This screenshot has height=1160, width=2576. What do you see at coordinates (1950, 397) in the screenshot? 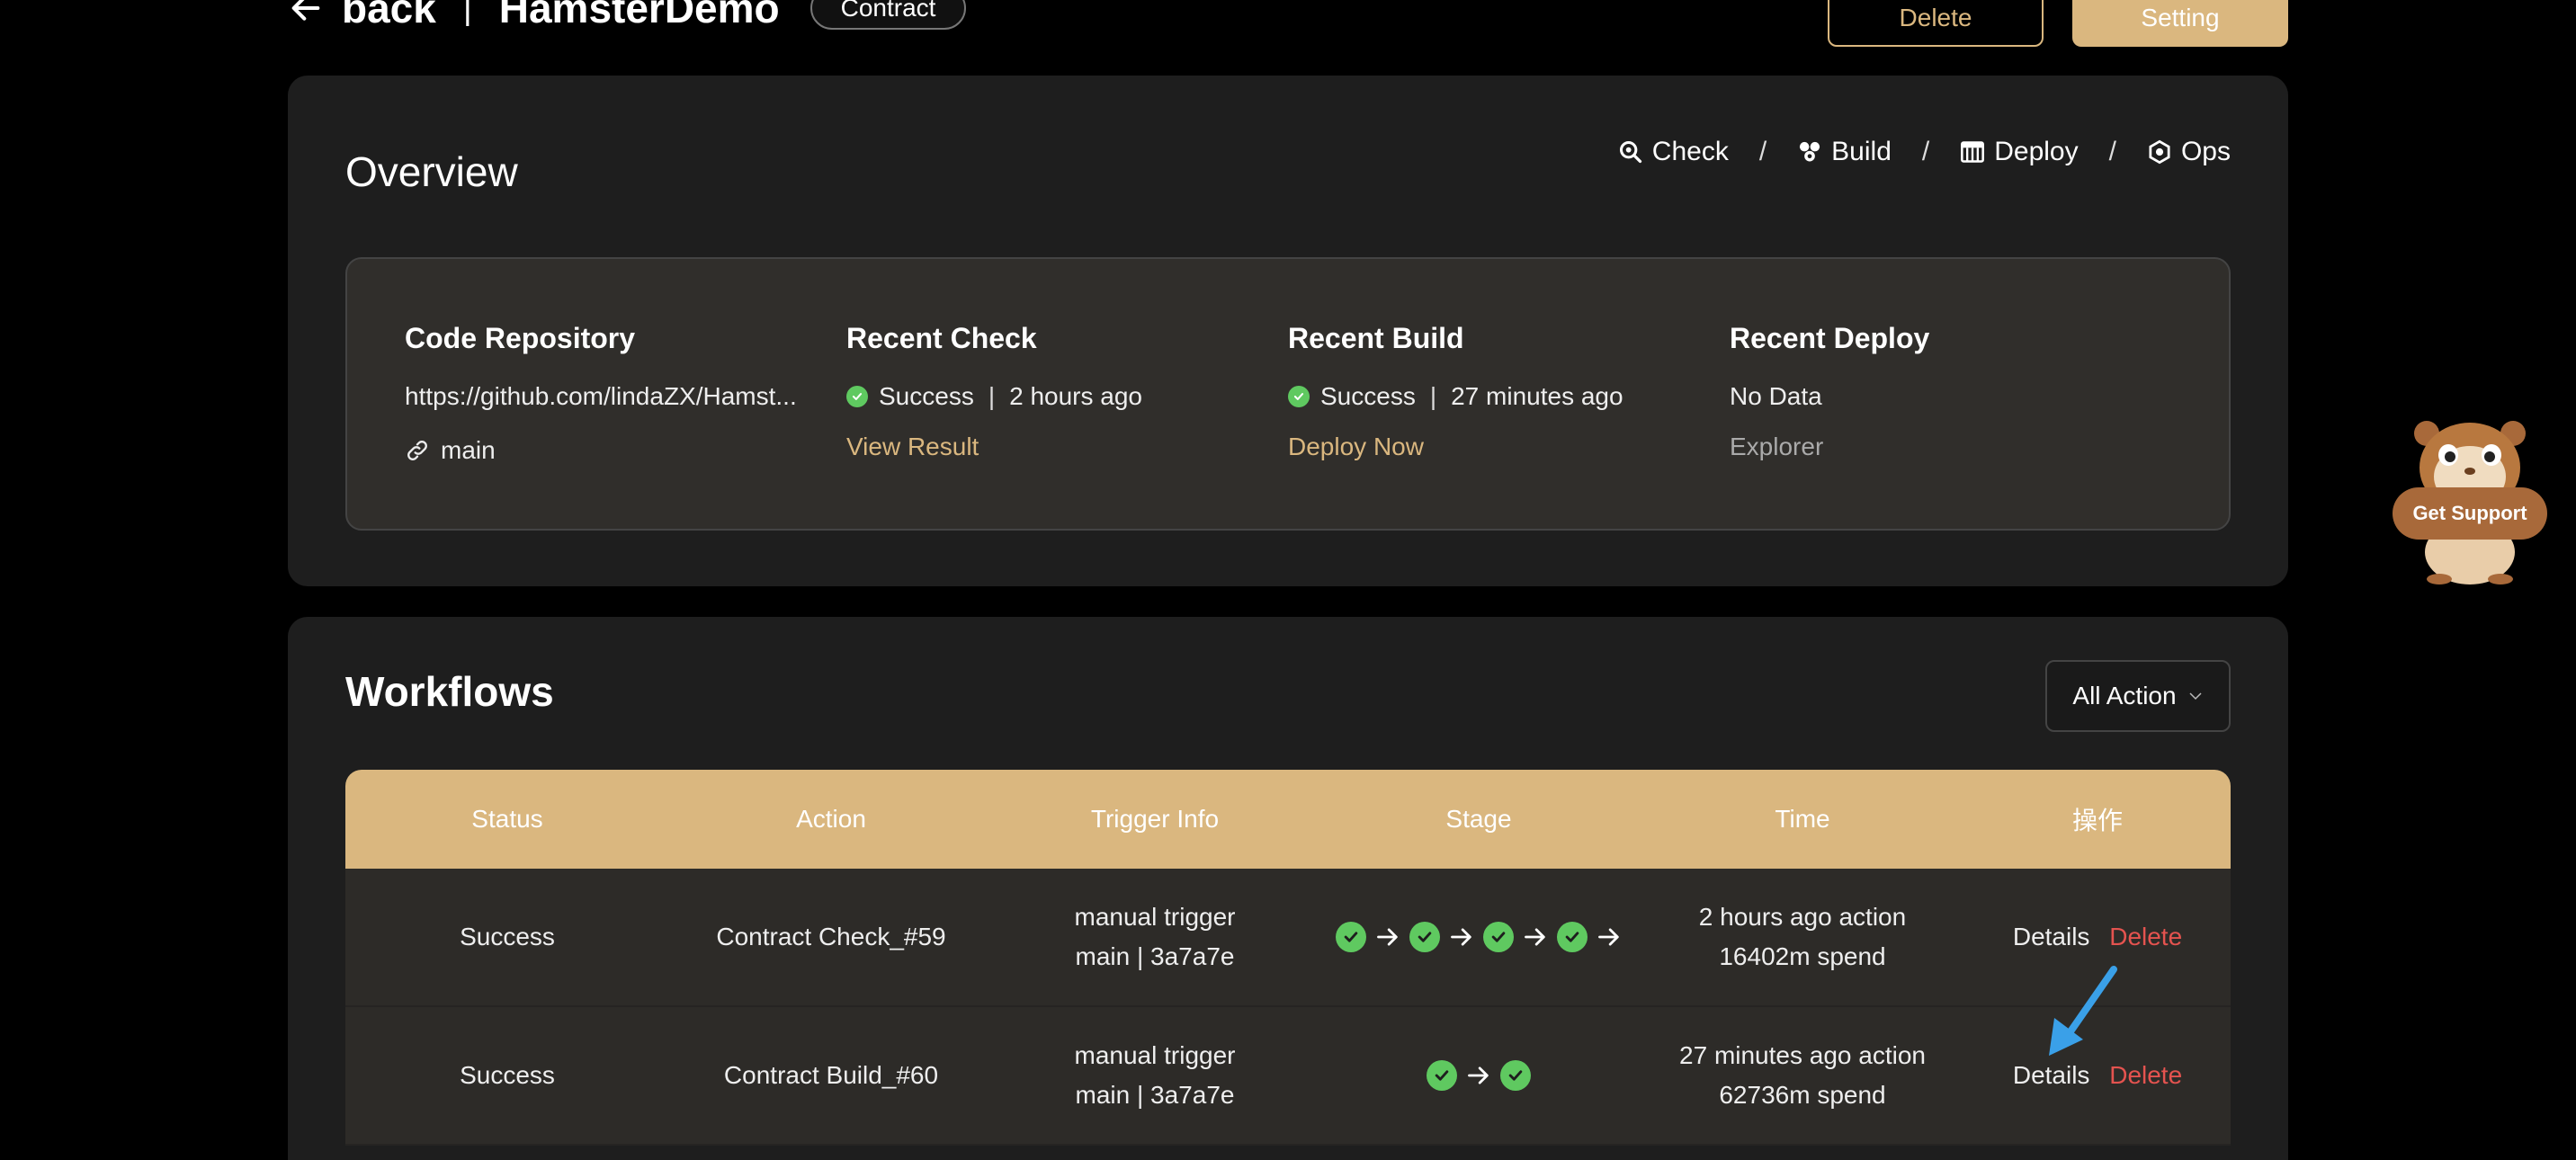
I see `recent-deploy-status: No Data` at bounding box center [1950, 397].